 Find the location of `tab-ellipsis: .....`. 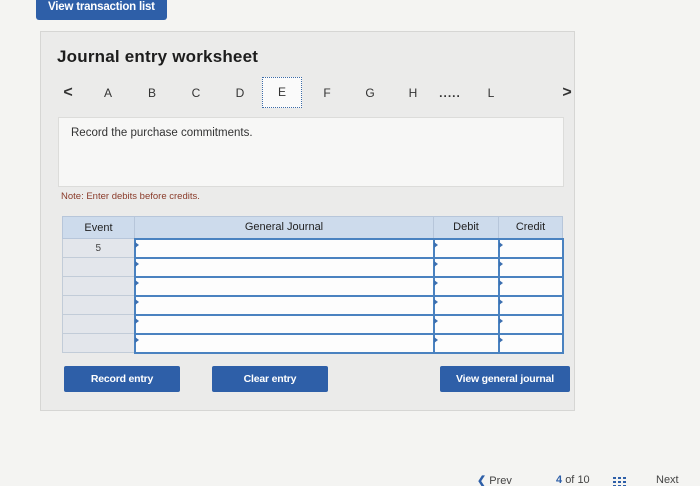

tab-ellipsis: ..... is located at coordinates (450, 93).